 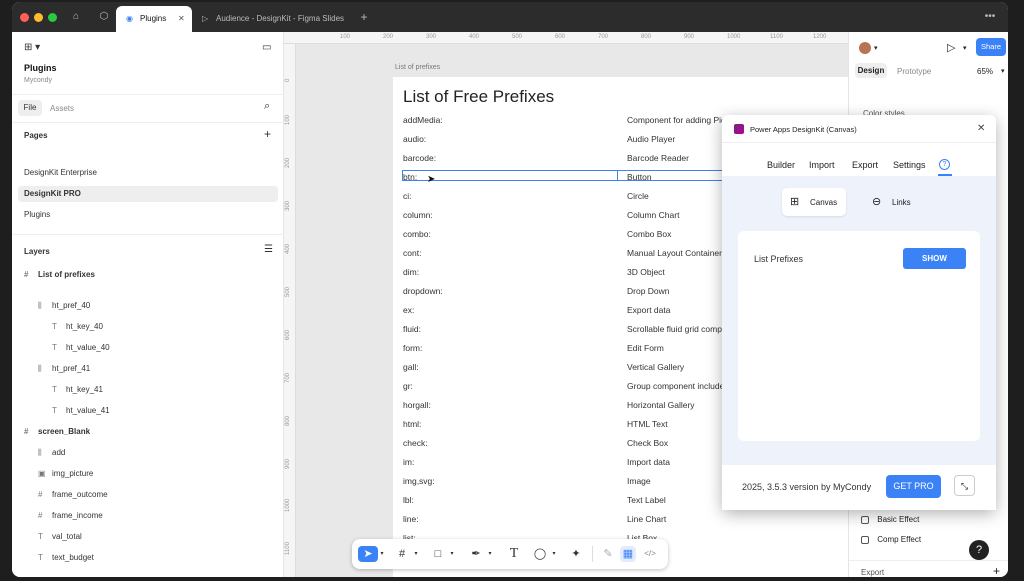 What do you see at coordinates (419, 481) in the screenshot?
I see `prefix-key: img,svg:` at bounding box center [419, 481].